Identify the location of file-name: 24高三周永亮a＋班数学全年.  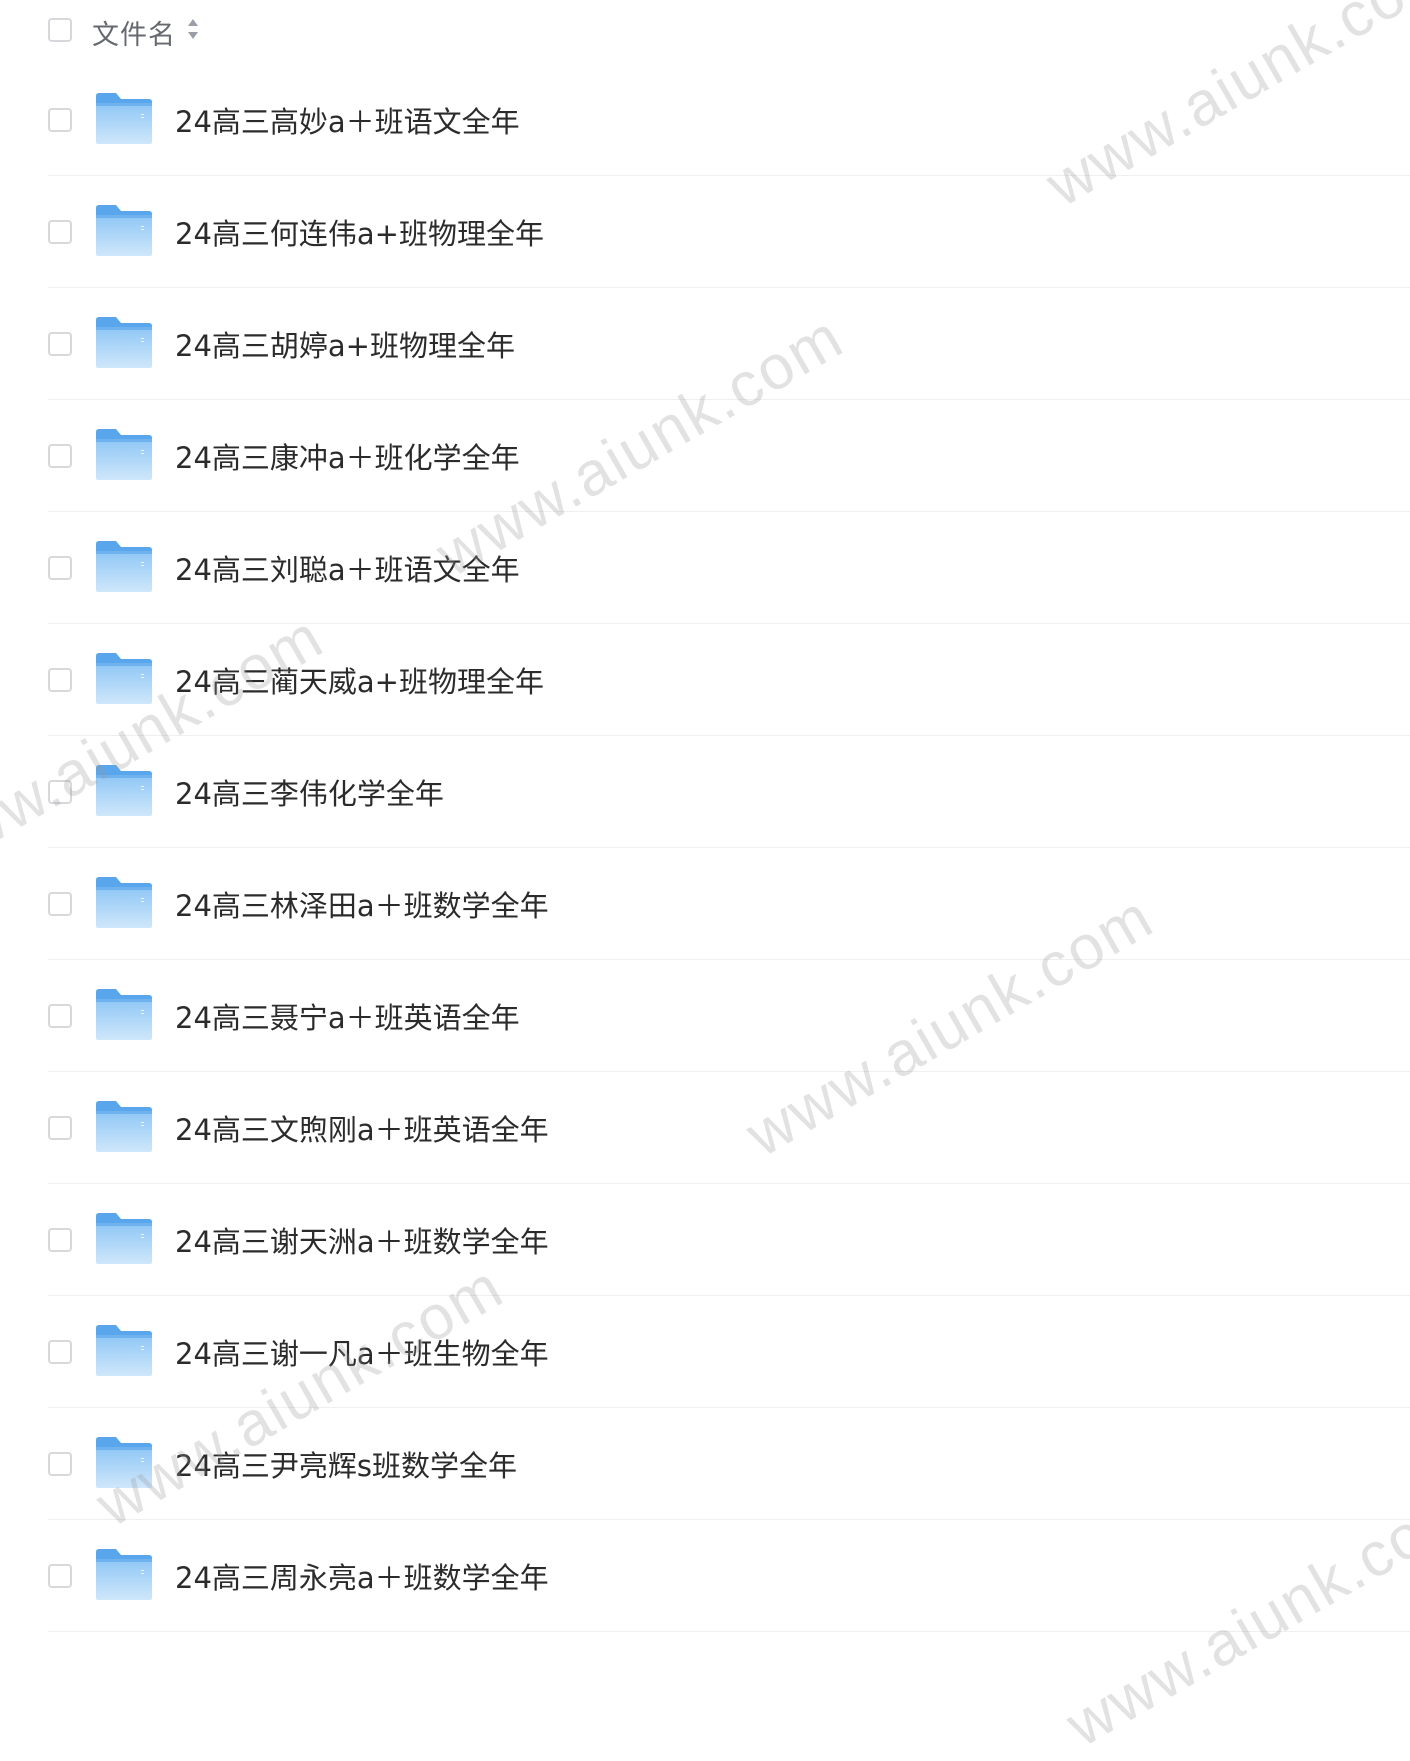
(362, 1576).